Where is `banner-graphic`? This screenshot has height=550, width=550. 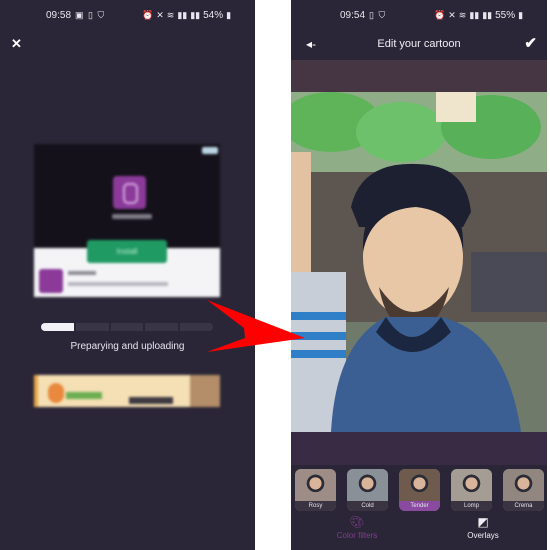 banner-graphic is located at coordinates (56, 393).